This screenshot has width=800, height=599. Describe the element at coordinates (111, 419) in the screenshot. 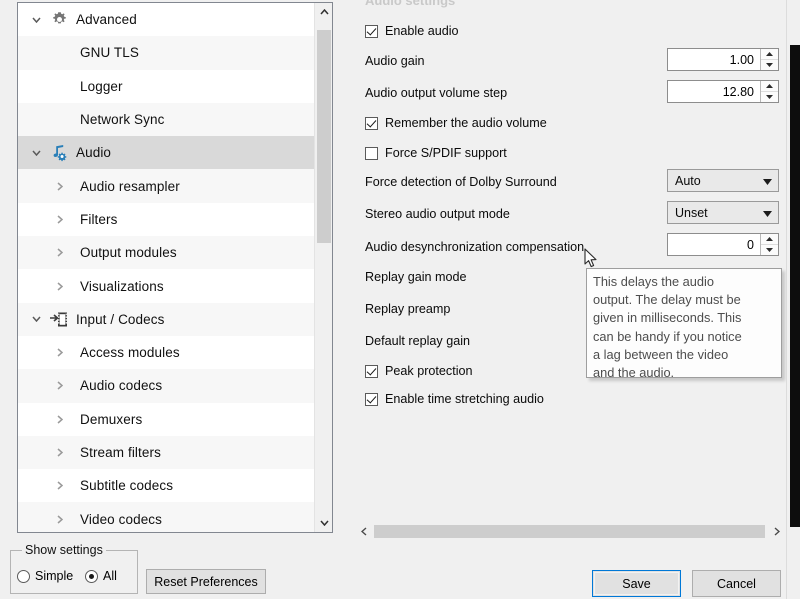

I see `sidebar-item-label: Demuxers` at that location.